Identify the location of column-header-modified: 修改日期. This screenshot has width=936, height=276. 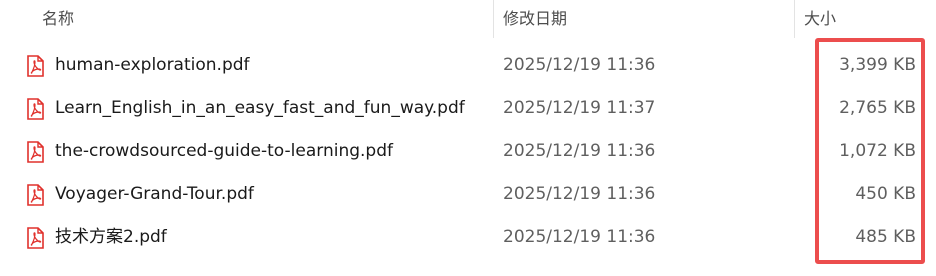
(643, 19).